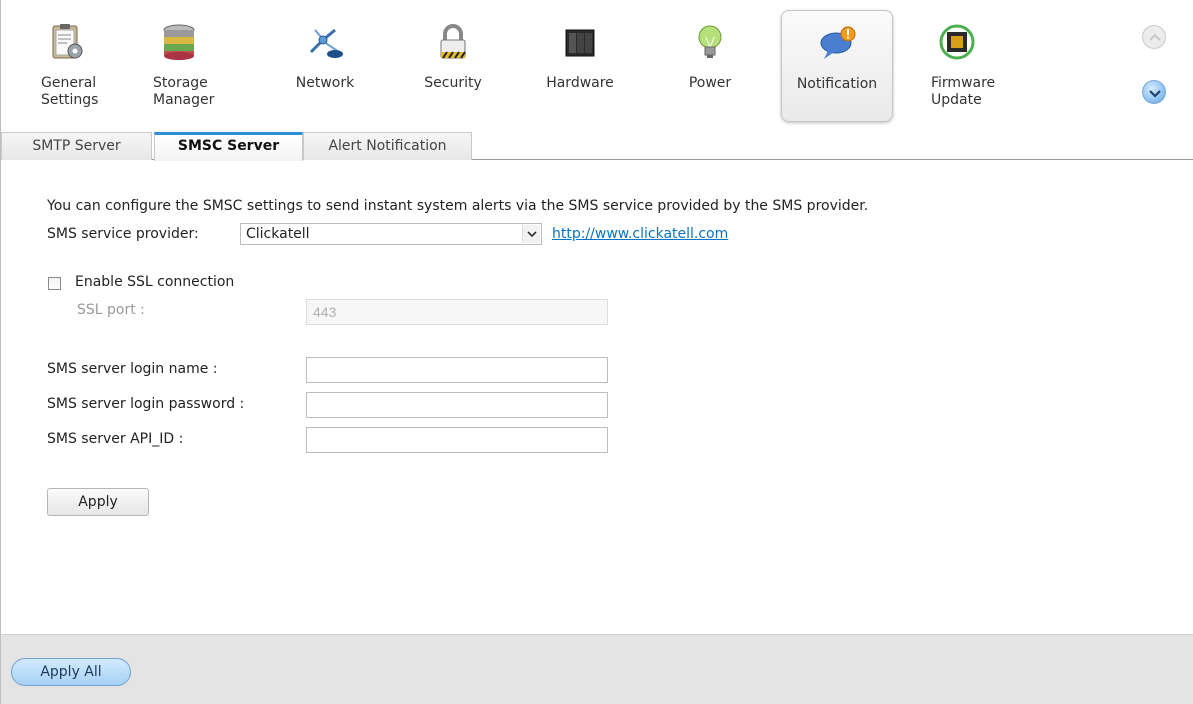 The height and width of the screenshot is (704, 1193). I want to click on network-icon, so click(326, 43).